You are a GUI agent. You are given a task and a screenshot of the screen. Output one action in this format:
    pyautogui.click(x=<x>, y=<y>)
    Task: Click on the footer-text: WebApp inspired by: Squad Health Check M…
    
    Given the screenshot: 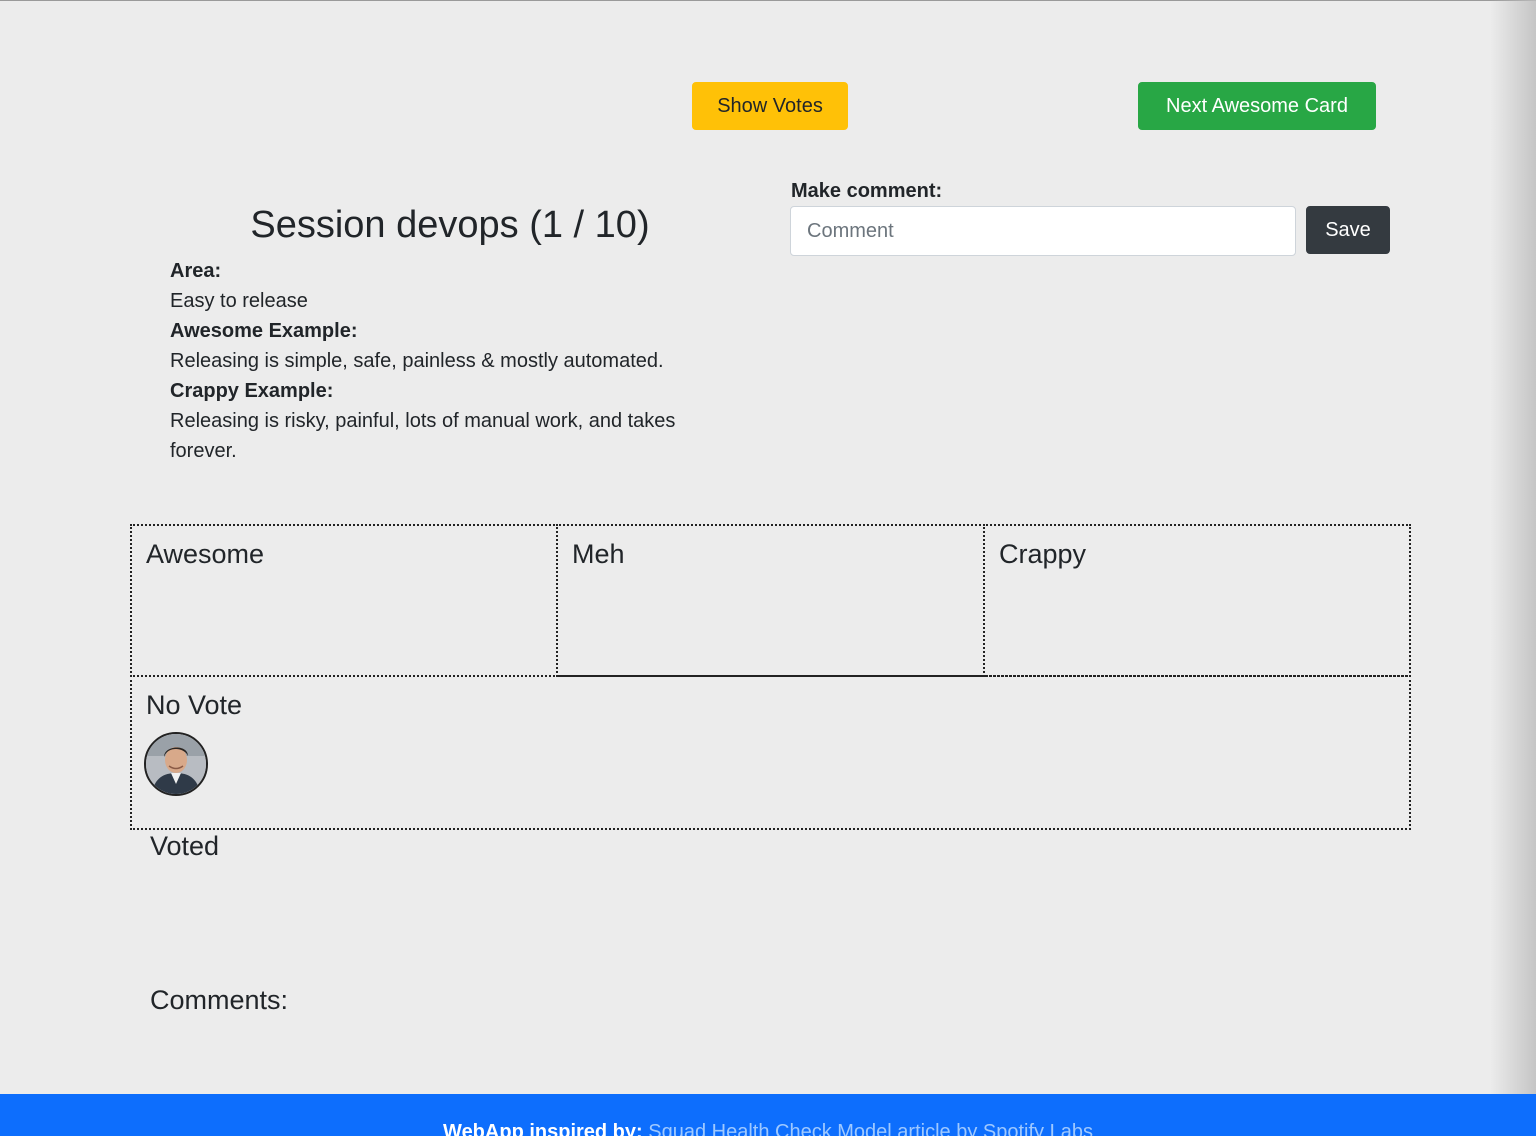 What is the action you would take?
    pyautogui.click(x=768, y=1128)
    